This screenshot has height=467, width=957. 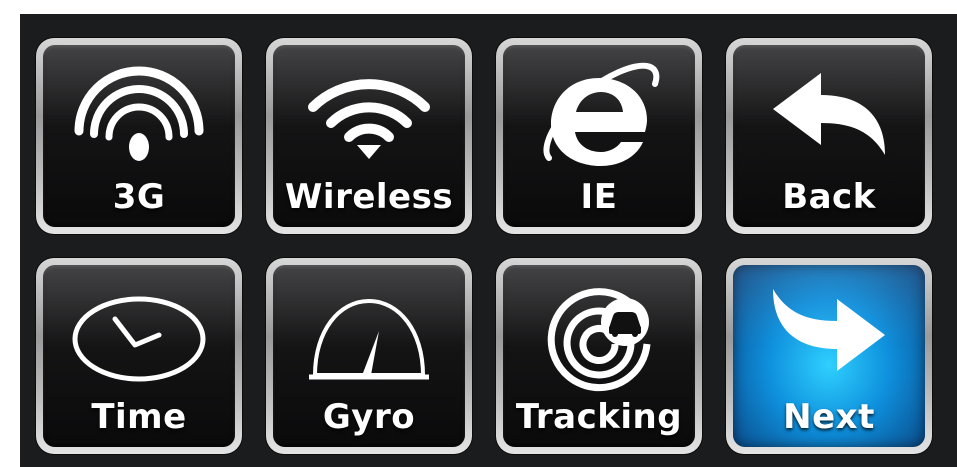 I want to click on wireless-label: Wireless, so click(x=369, y=197).